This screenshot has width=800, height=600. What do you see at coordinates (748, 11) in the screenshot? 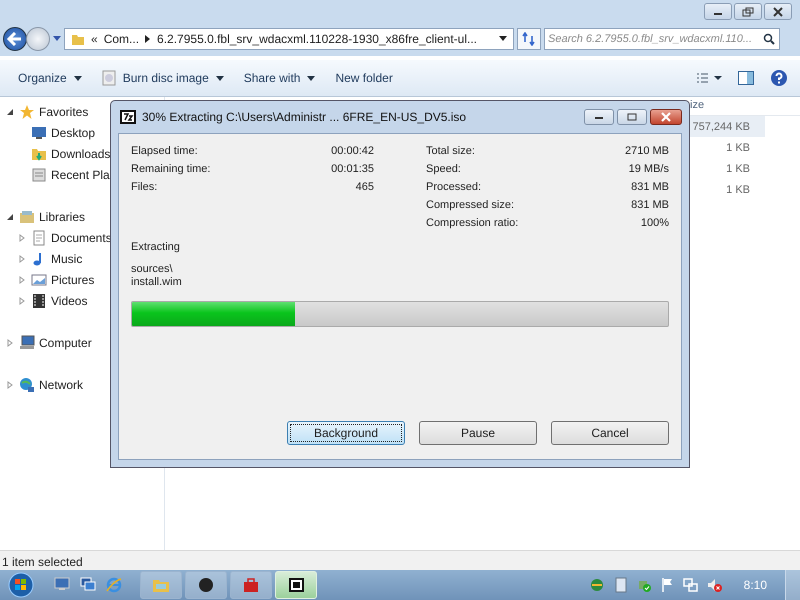
I see `restore-button` at bounding box center [748, 11].